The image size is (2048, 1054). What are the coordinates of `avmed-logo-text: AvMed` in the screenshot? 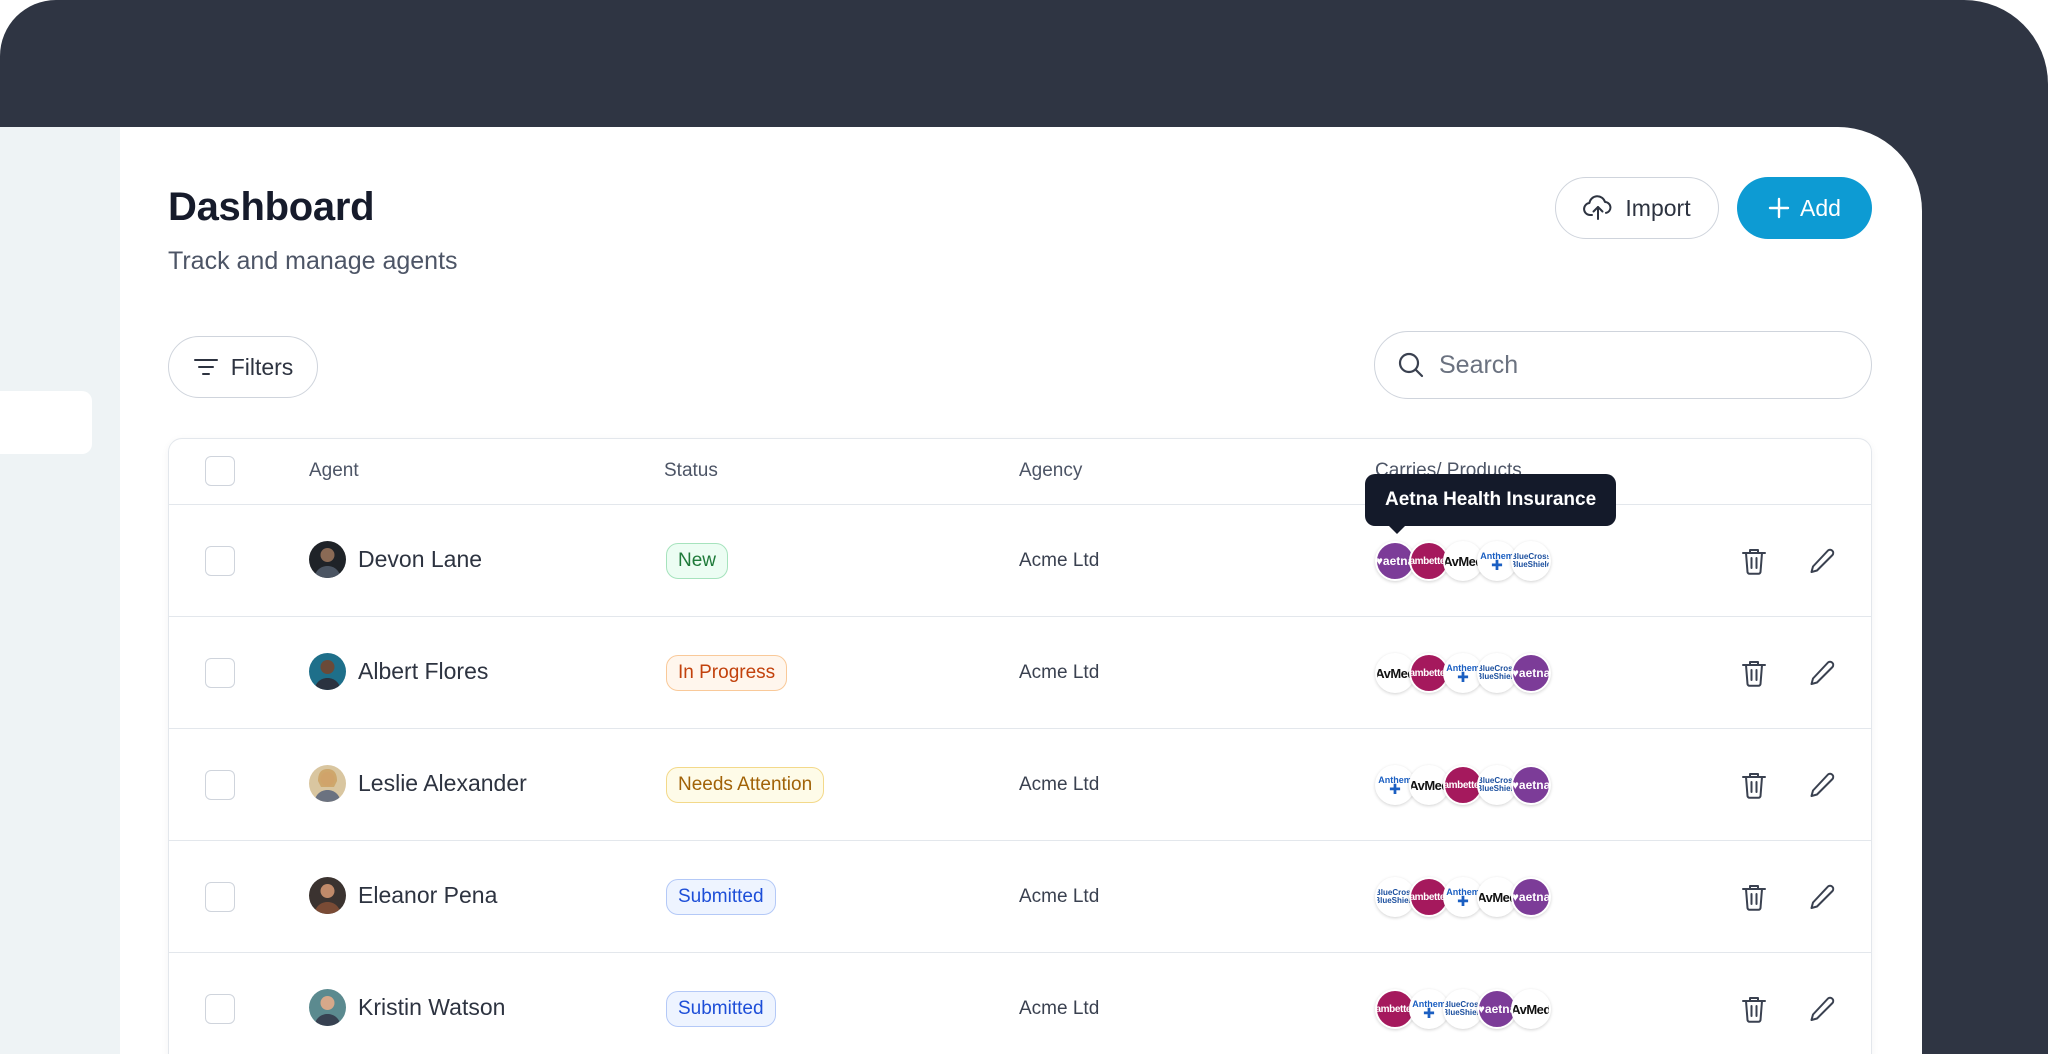 It's located at (1531, 1009).